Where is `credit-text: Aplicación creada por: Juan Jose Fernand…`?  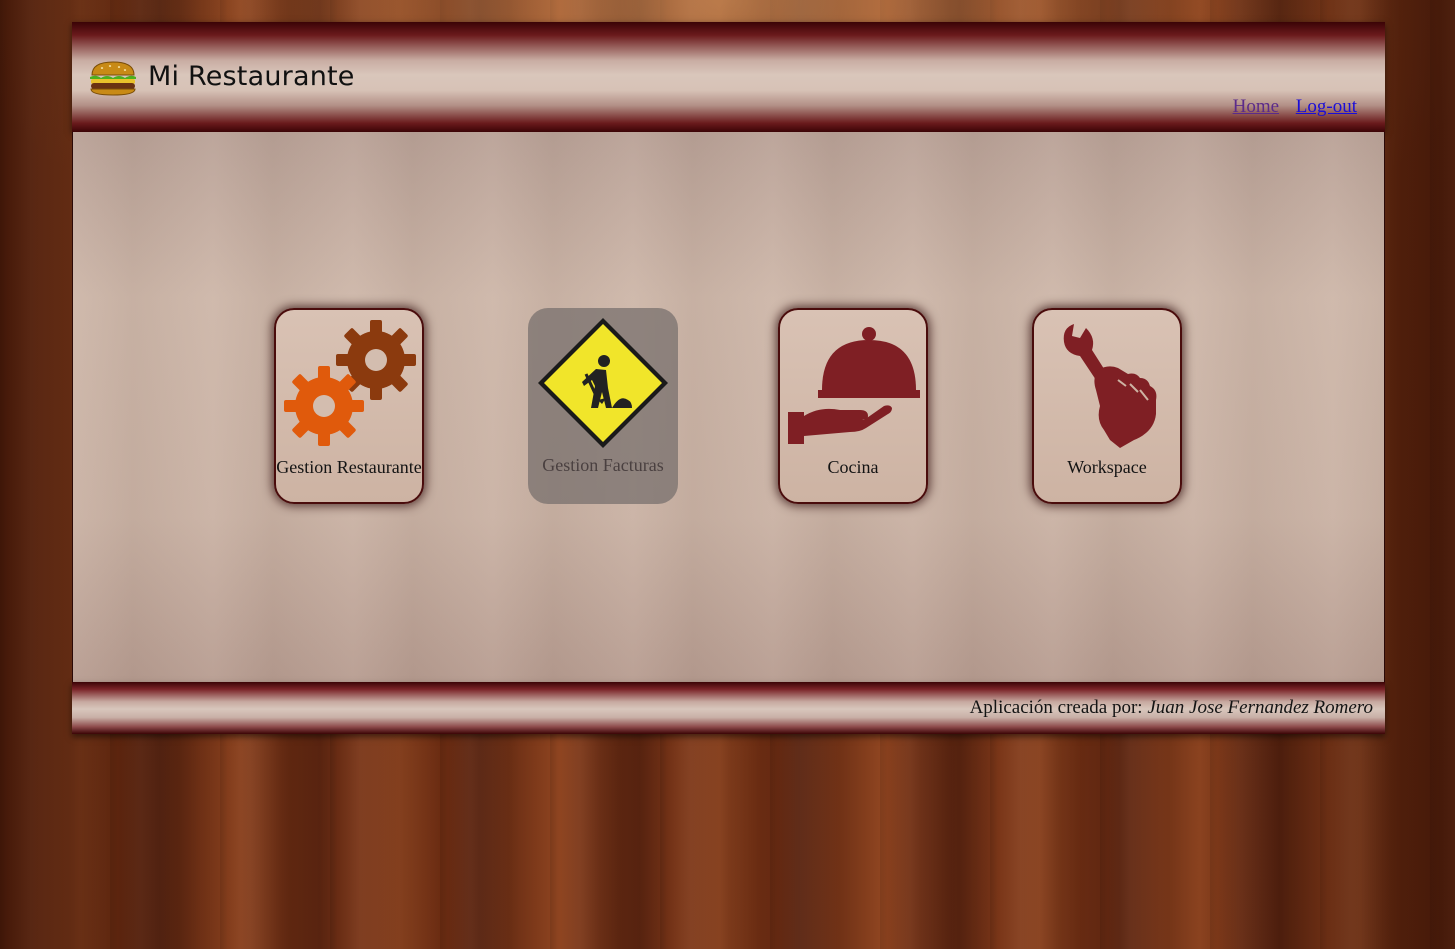
credit-text: Aplicación creada por: Juan Jose Fernand… is located at coordinates (1171, 708).